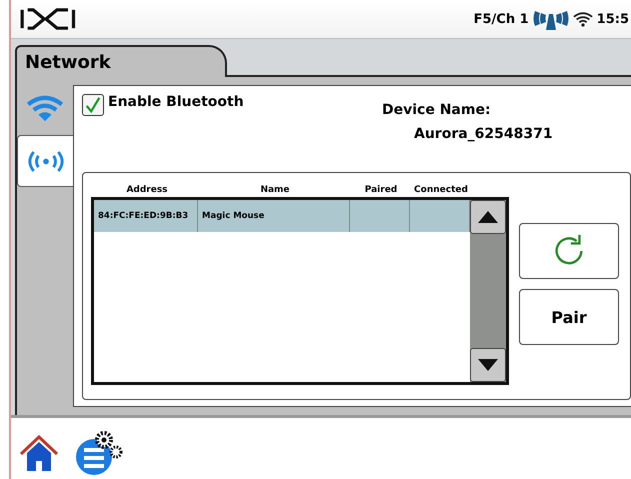 Image resolution: width=631 pixels, height=479 pixels. What do you see at coordinates (501, 19) in the screenshot?
I see `channel-label: F5/Ch 1` at bounding box center [501, 19].